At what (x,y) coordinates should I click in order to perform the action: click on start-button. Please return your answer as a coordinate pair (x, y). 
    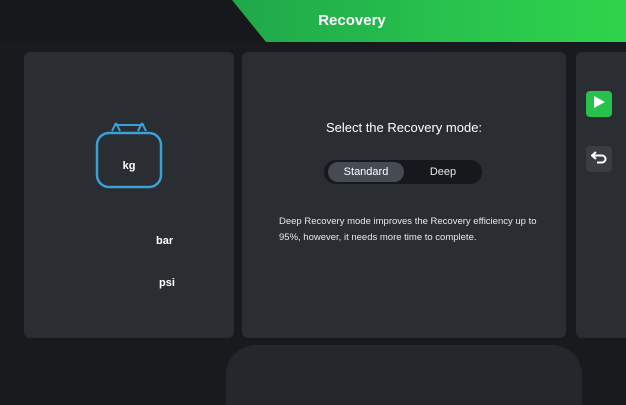
    Looking at the image, I should click on (599, 104).